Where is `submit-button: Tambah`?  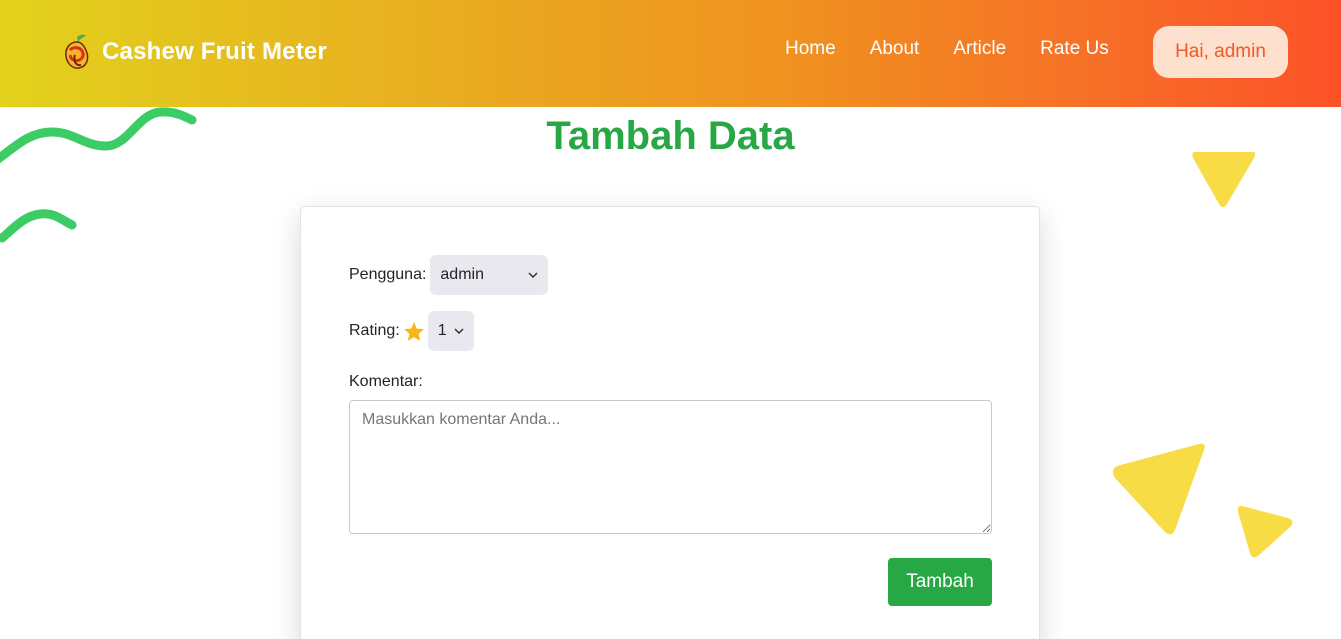
submit-button: Tambah is located at coordinates (940, 582).